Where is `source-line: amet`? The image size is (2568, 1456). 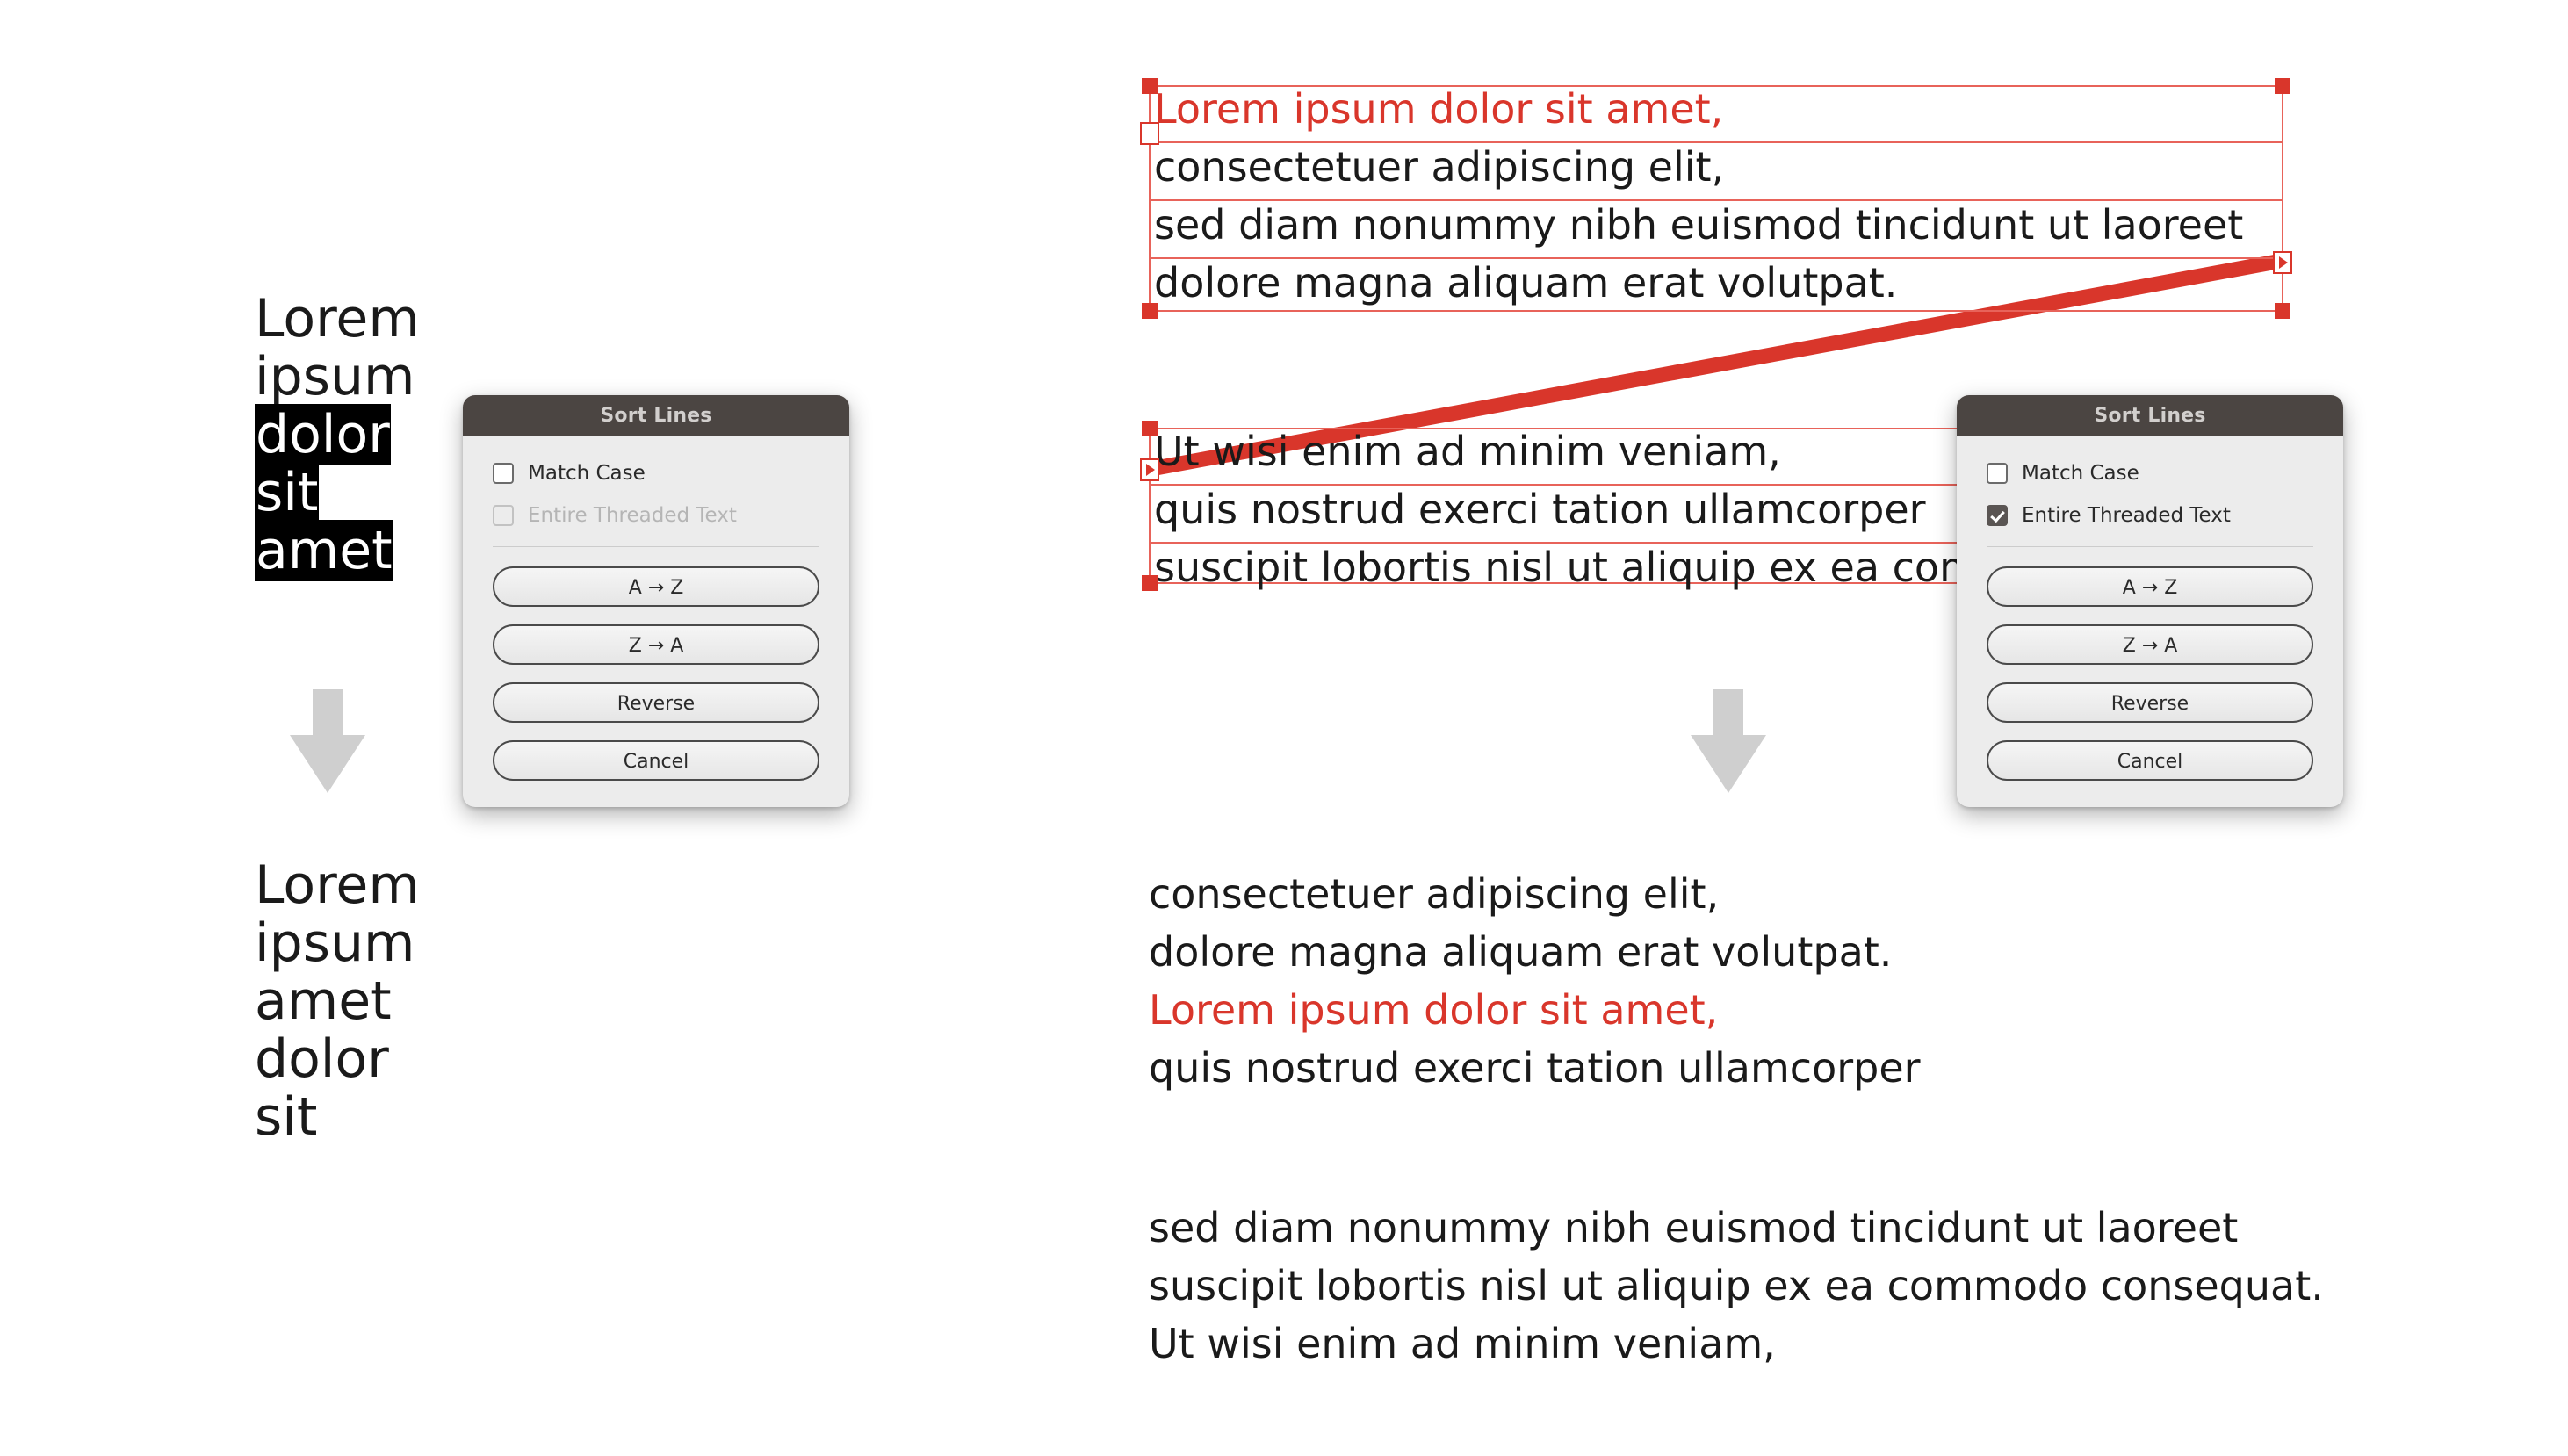
source-line: amet is located at coordinates (337, 550).